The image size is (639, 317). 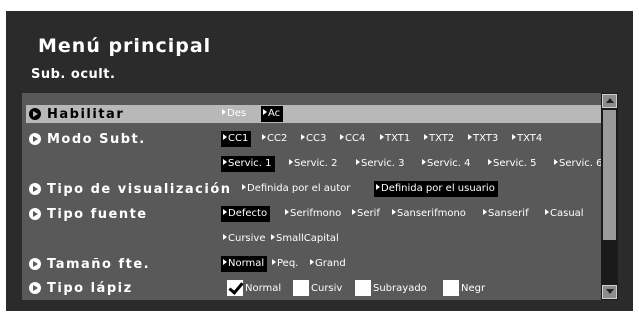 I want to click on row-label: Tipo de visualización, so click(x=139, y=189).